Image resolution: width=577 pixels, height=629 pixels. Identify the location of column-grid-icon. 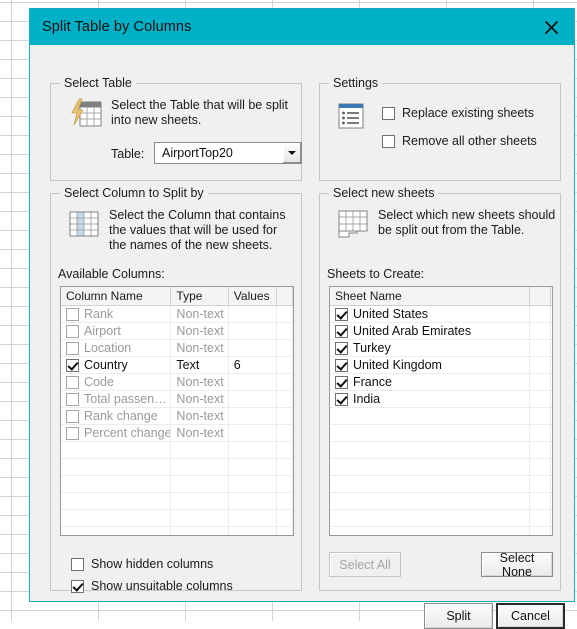
(84, 227).